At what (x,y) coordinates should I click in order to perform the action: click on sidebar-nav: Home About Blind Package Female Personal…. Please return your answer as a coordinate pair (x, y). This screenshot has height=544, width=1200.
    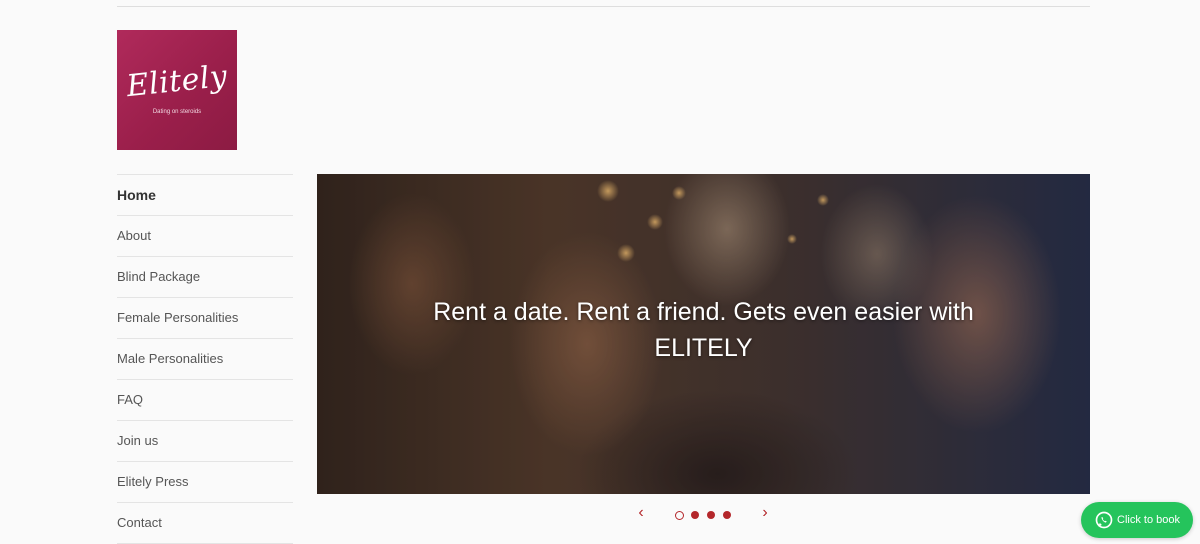
    Looking at the image, I should click on (205, 359).